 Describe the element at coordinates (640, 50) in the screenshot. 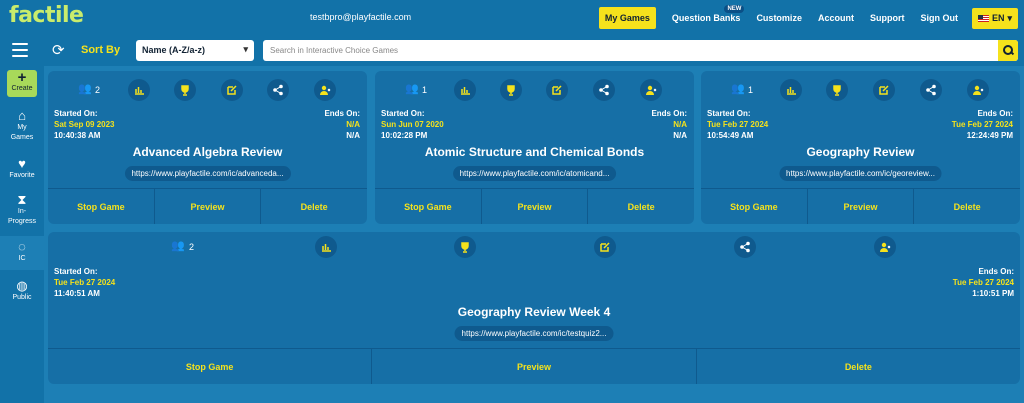

I see `search-input: Search in Interactive Choice Games` at that location.